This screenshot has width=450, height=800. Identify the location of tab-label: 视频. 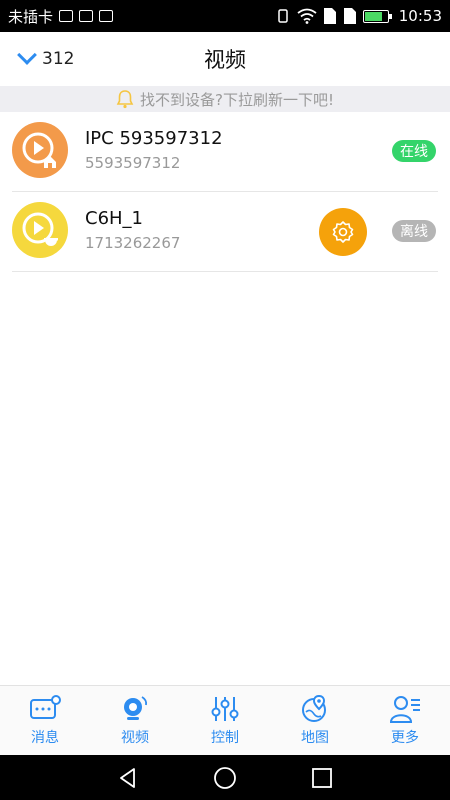
(135, 738).